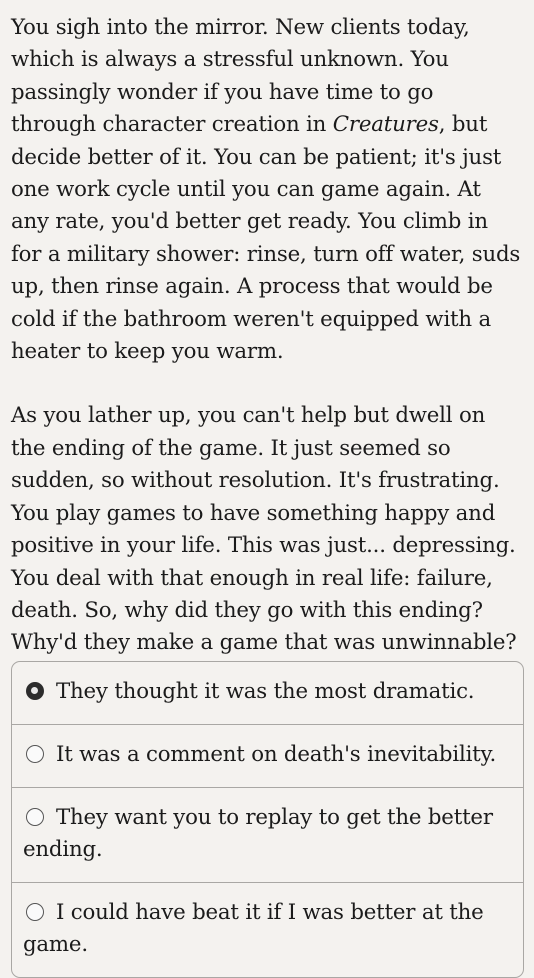 This screenshot has height=978, width=534. I want to click on radio-selected-icon, so click(35, 691).